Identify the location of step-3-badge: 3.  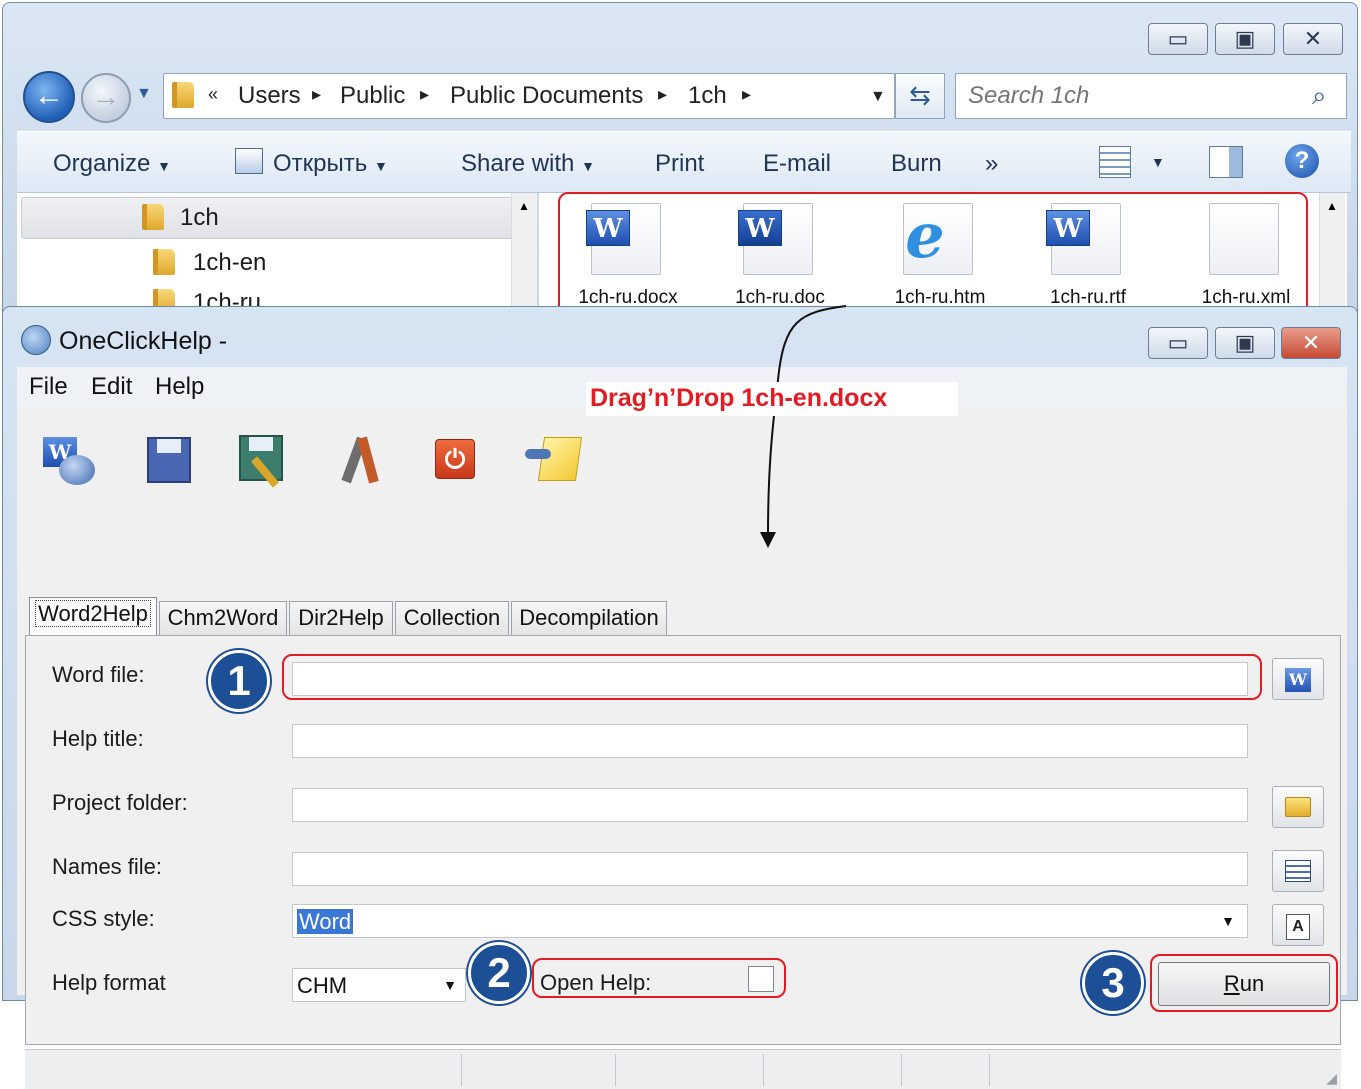
(1113, 983).